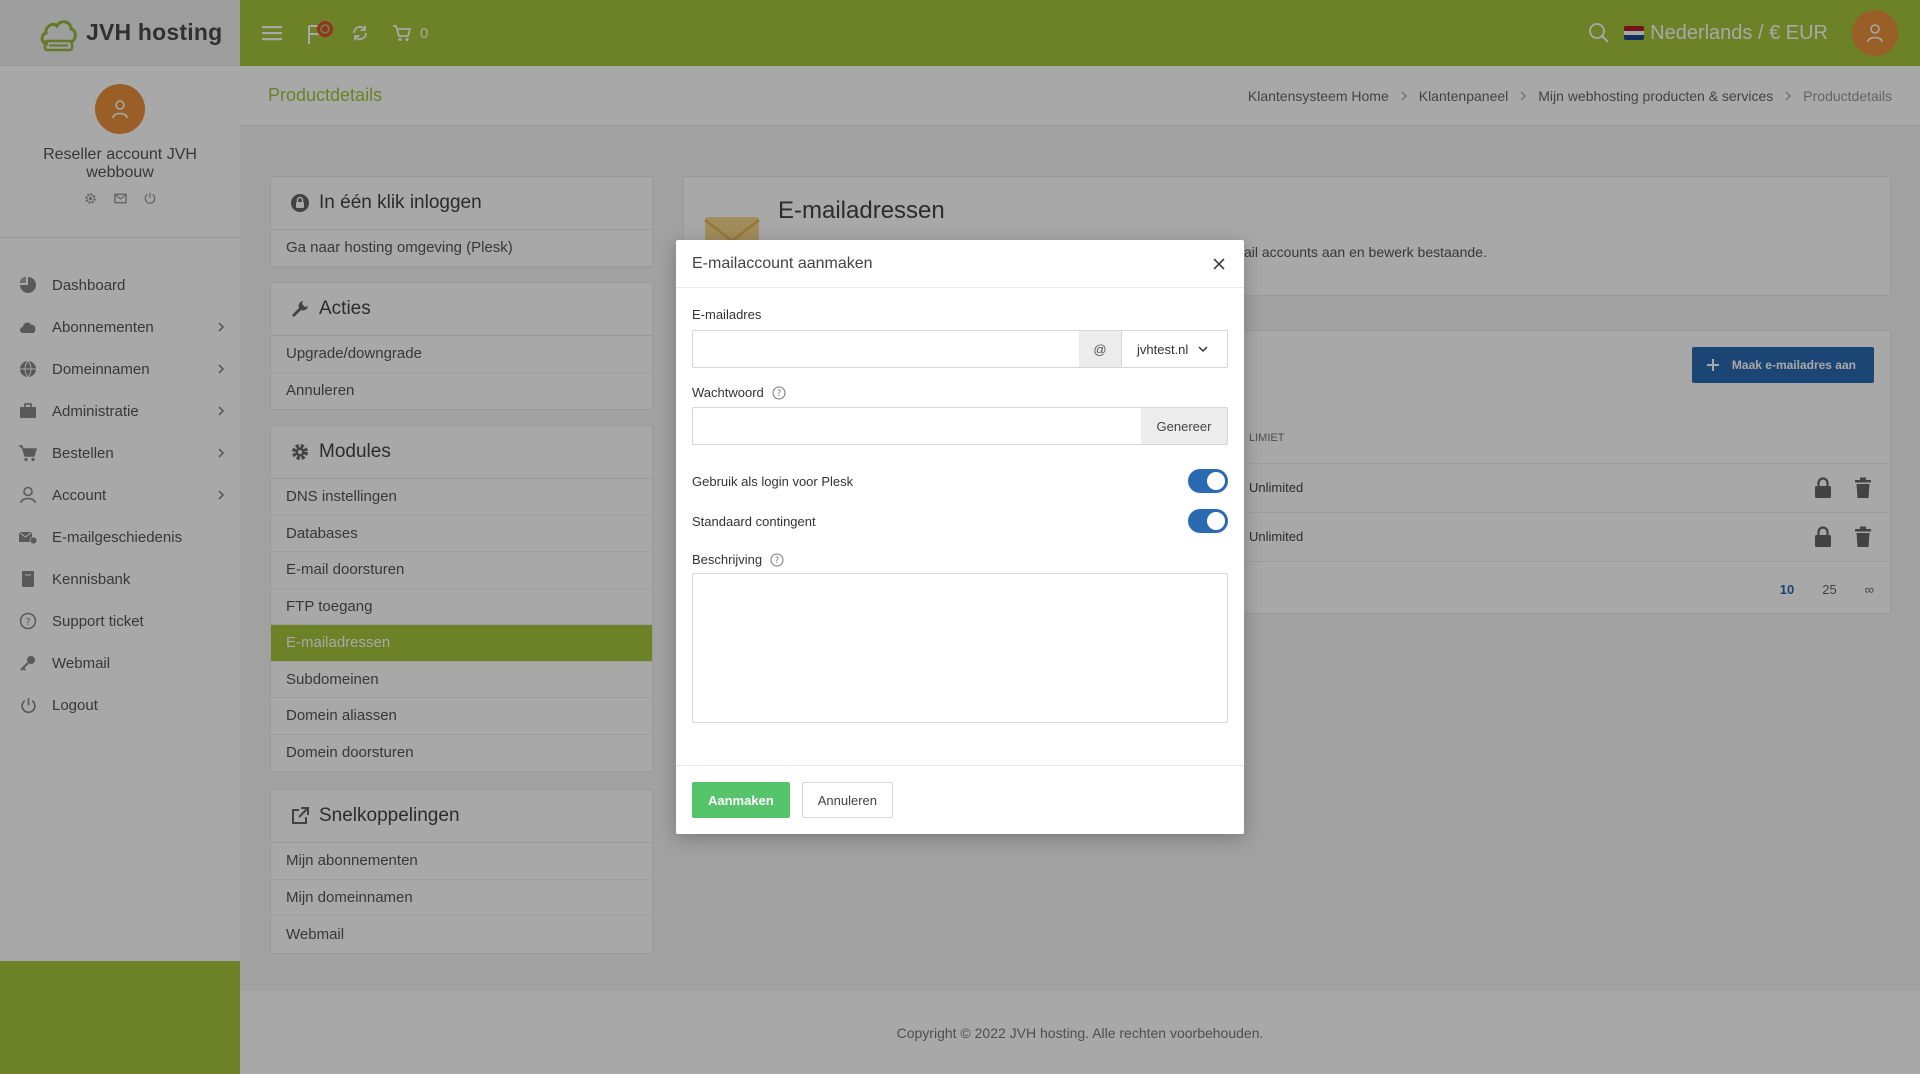 Image resolution: width=1920 pixels, height=1074 pixels. I want to click on description-textarea, so click(960, 648).